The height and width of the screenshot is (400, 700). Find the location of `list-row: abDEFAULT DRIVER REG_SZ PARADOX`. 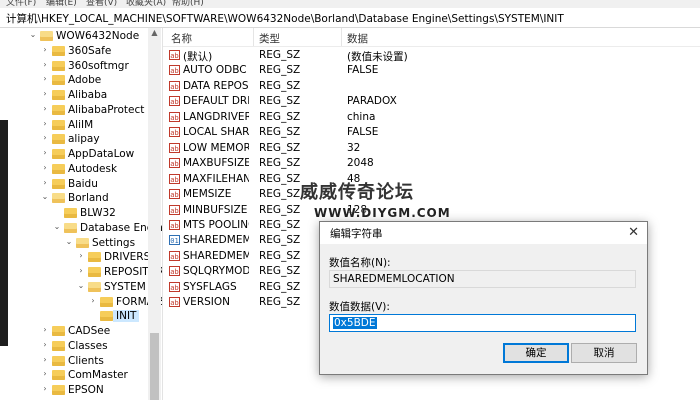

list-row: abDEFAULT DRIVER REG_SZ PARADOX is located at coordinates (431, 101).